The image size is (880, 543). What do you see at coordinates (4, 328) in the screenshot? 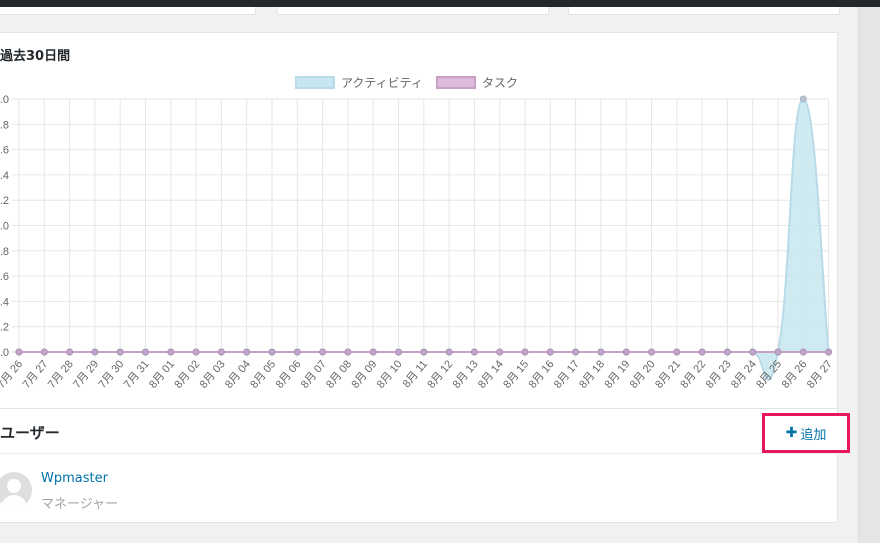
I see `y-tick-label: .2` at bounding box center [4, 328].